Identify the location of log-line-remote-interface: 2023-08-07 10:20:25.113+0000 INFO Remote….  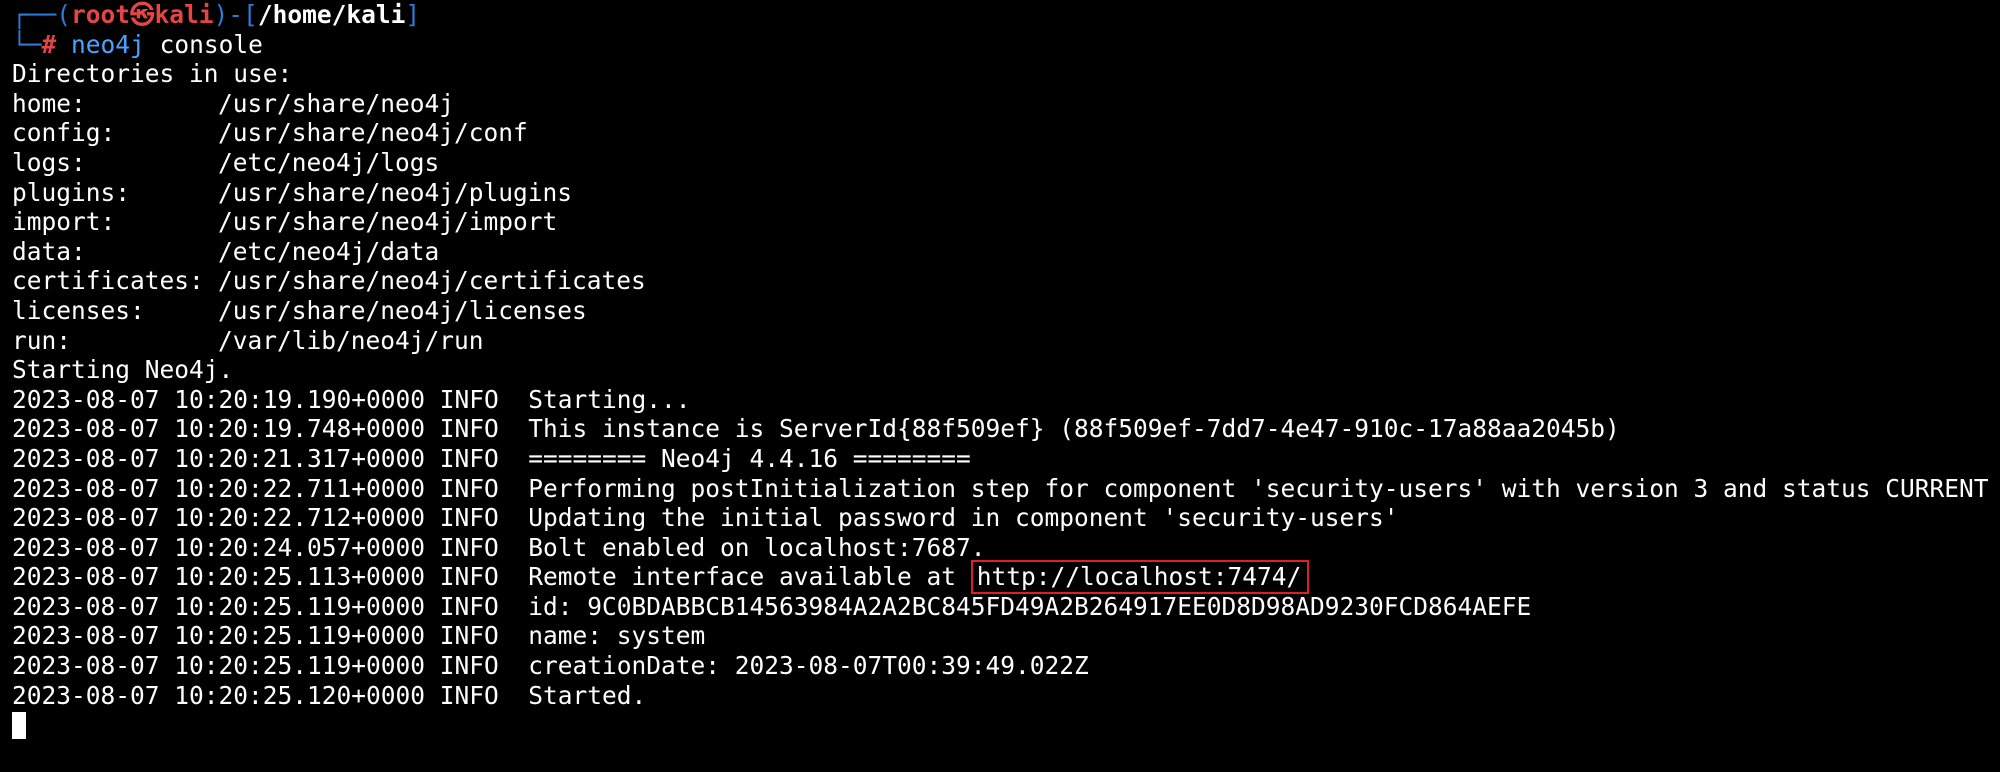
(1006, 577).